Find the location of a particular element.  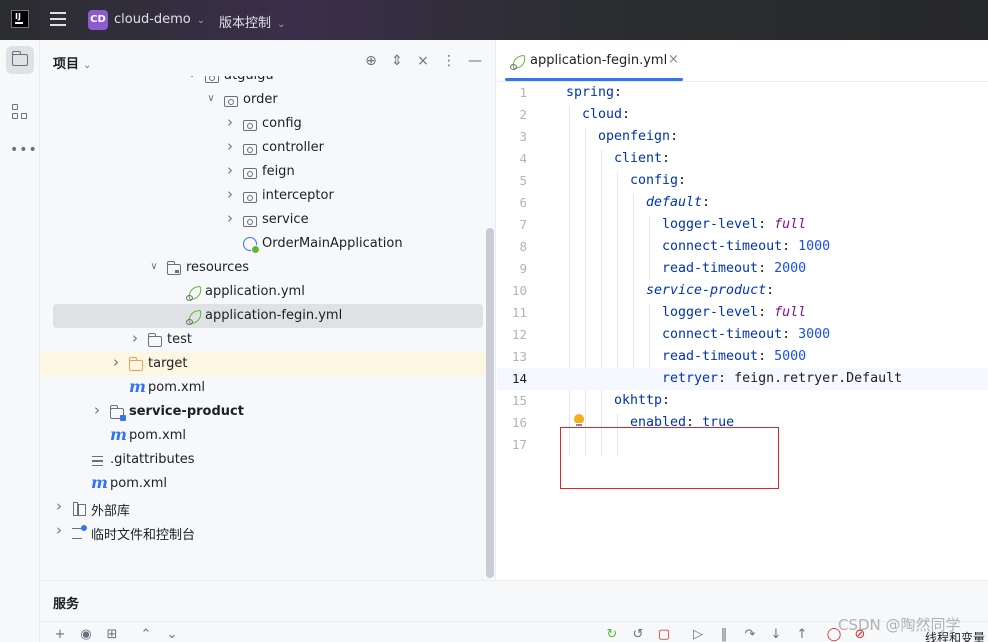

options-icon: ⋮ is located at coordinates (449, 61).